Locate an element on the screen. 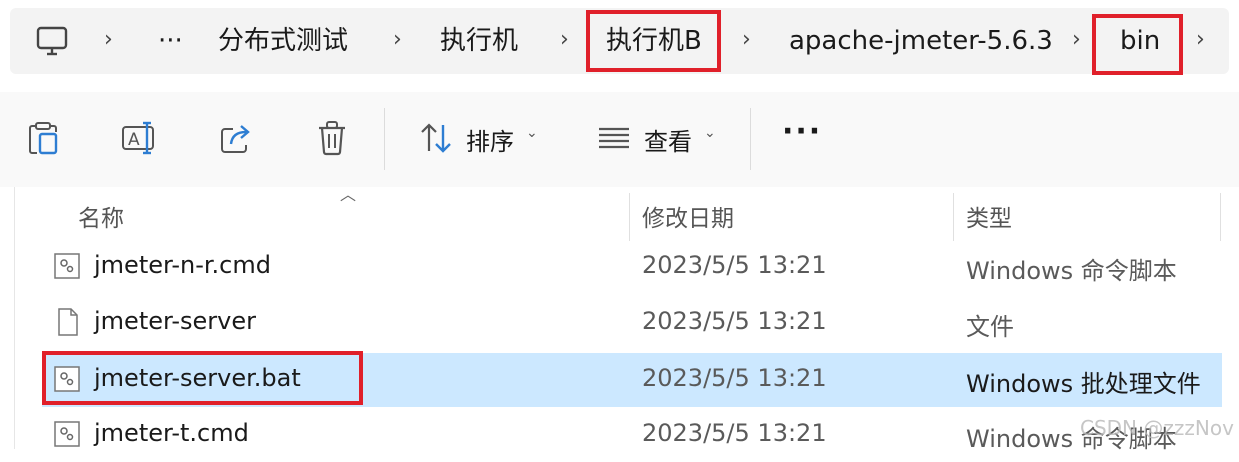  file-row: jmeter-server 2023/5/5 13:21 文件 is located at coordinates (632, 323).